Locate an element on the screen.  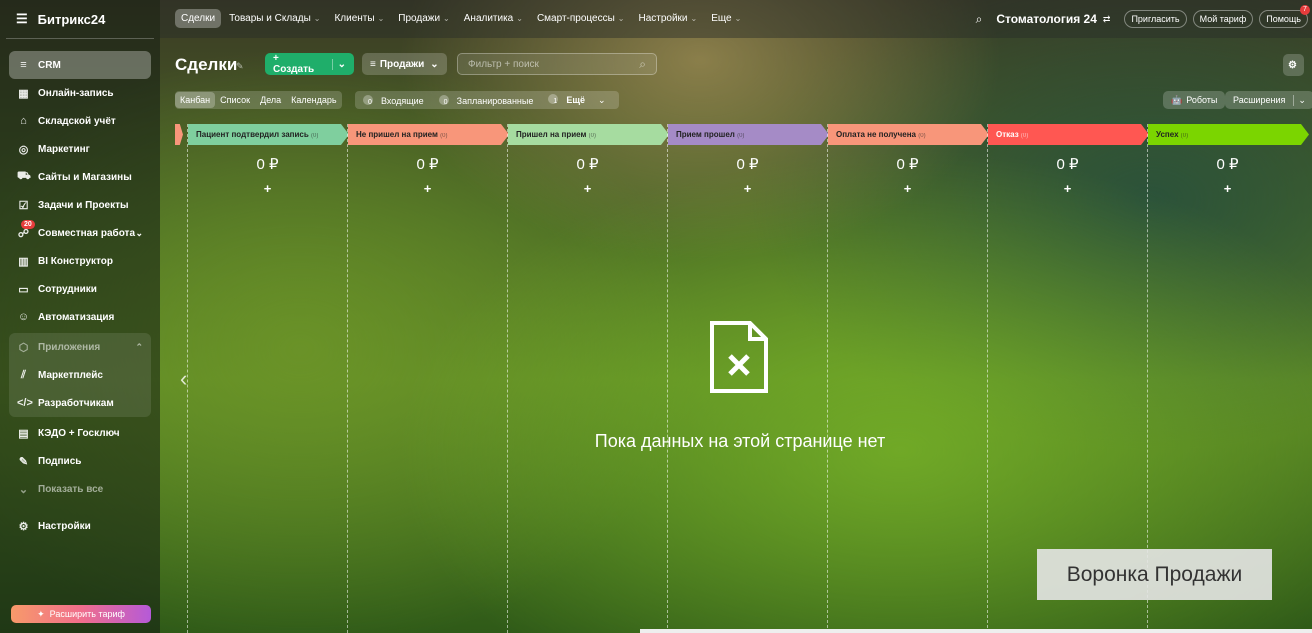
view-tab: Дела is located at coordinates (270, 100).